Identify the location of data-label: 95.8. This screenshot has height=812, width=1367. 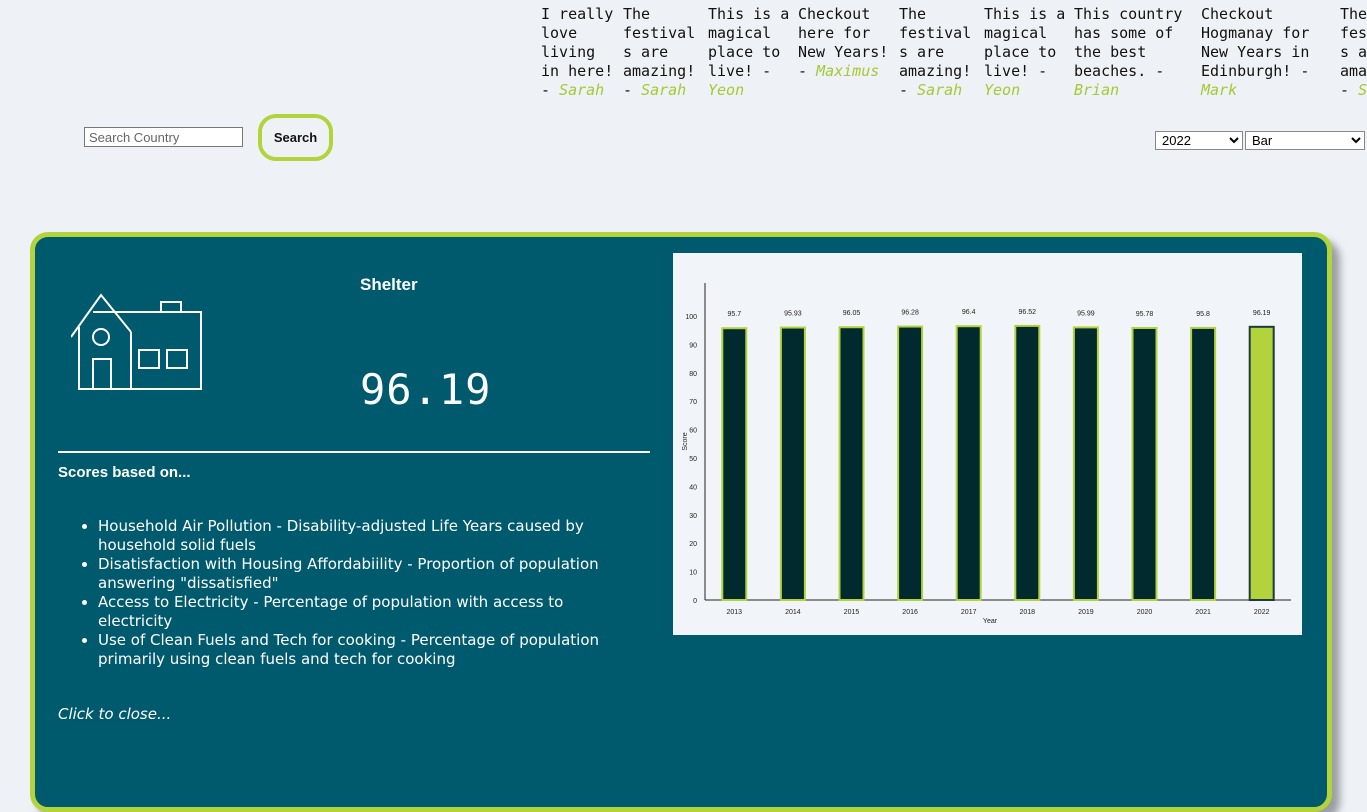
(1203, 314).